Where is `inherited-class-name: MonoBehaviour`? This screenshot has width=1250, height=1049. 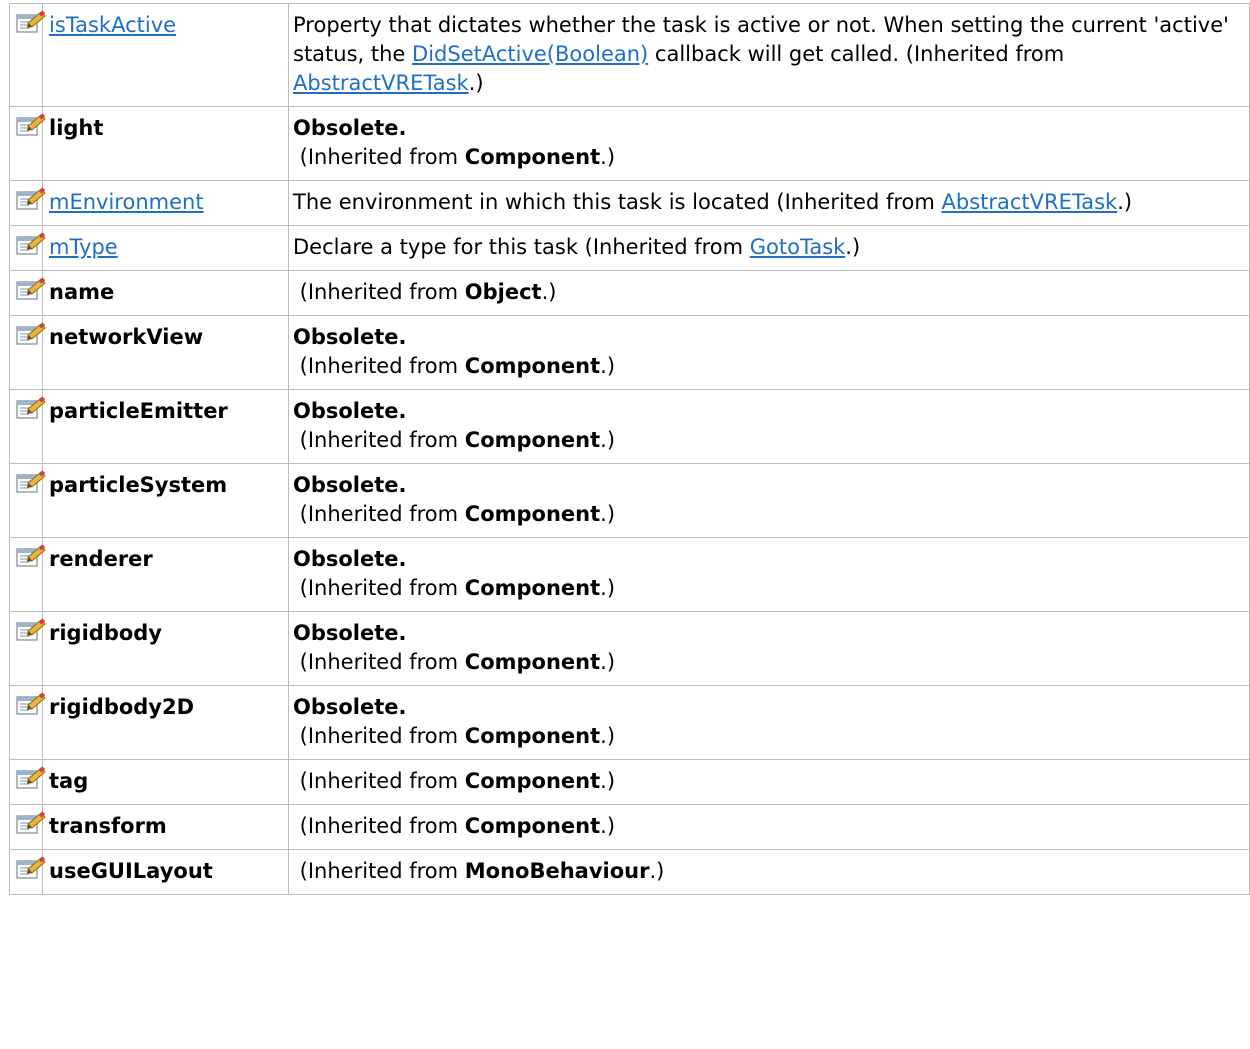
inherited-class-name: MonoBehaviour is located at coordinates (557, 871).